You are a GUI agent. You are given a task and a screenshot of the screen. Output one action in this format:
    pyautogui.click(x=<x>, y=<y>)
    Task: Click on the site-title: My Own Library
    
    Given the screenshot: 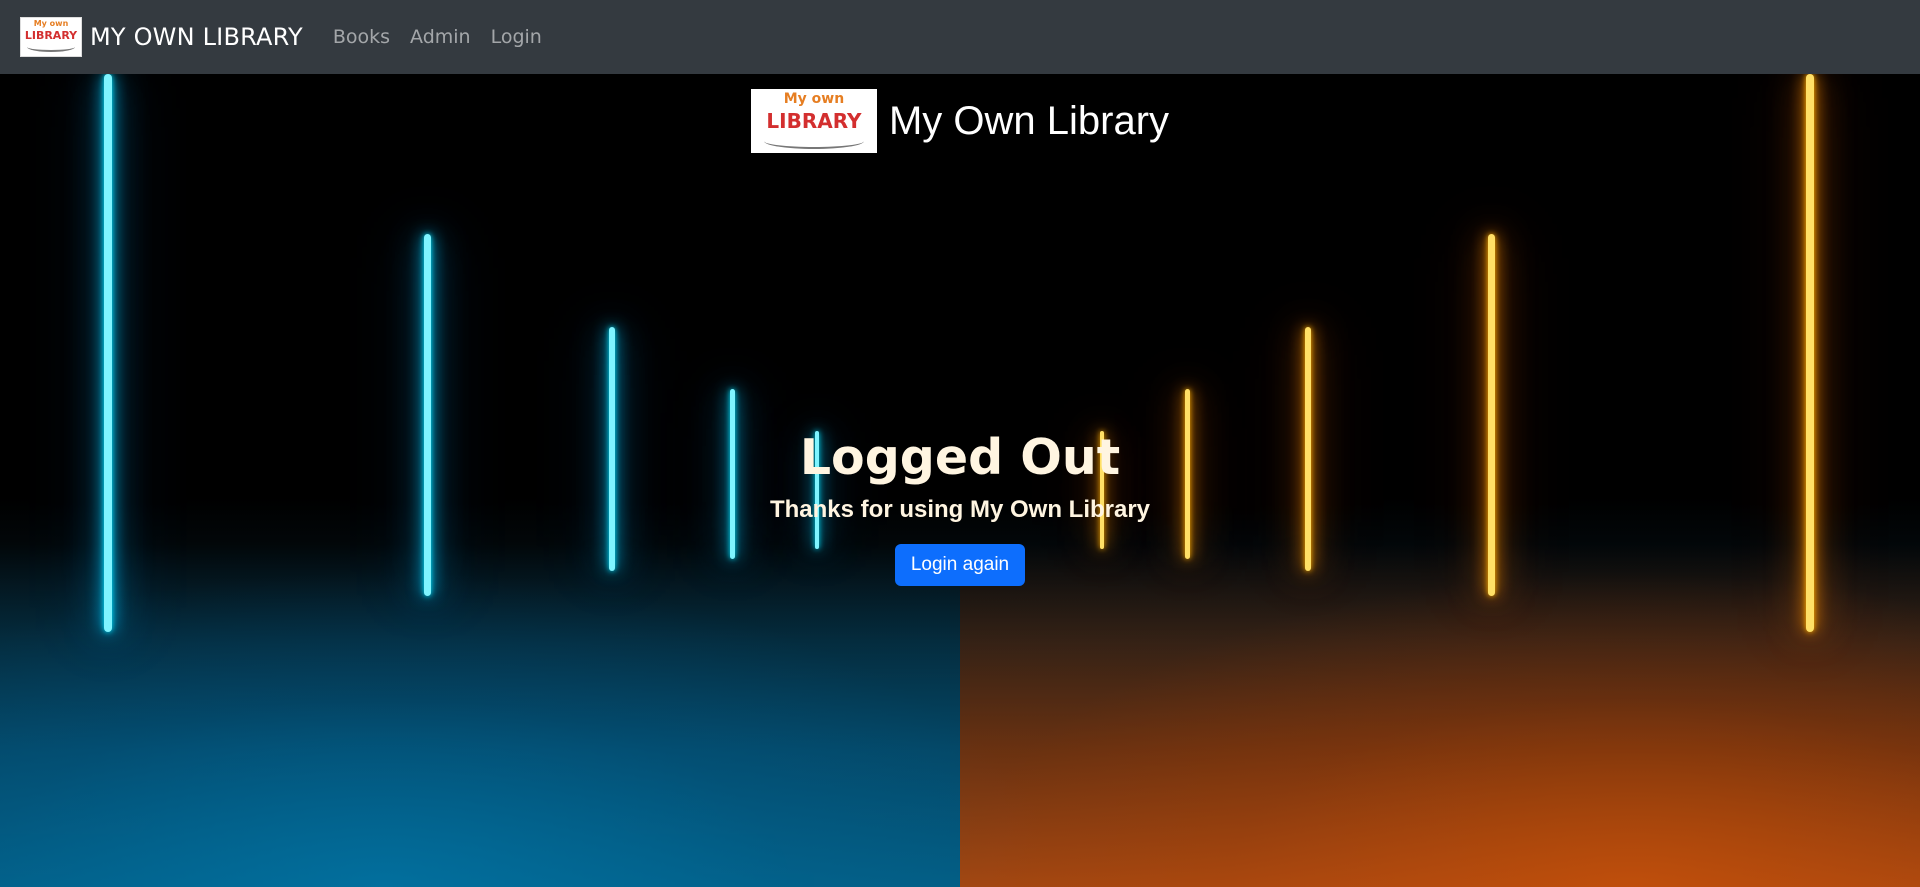 What is the action you would take?
    pyautogui.click(x=1029, y=120)
    